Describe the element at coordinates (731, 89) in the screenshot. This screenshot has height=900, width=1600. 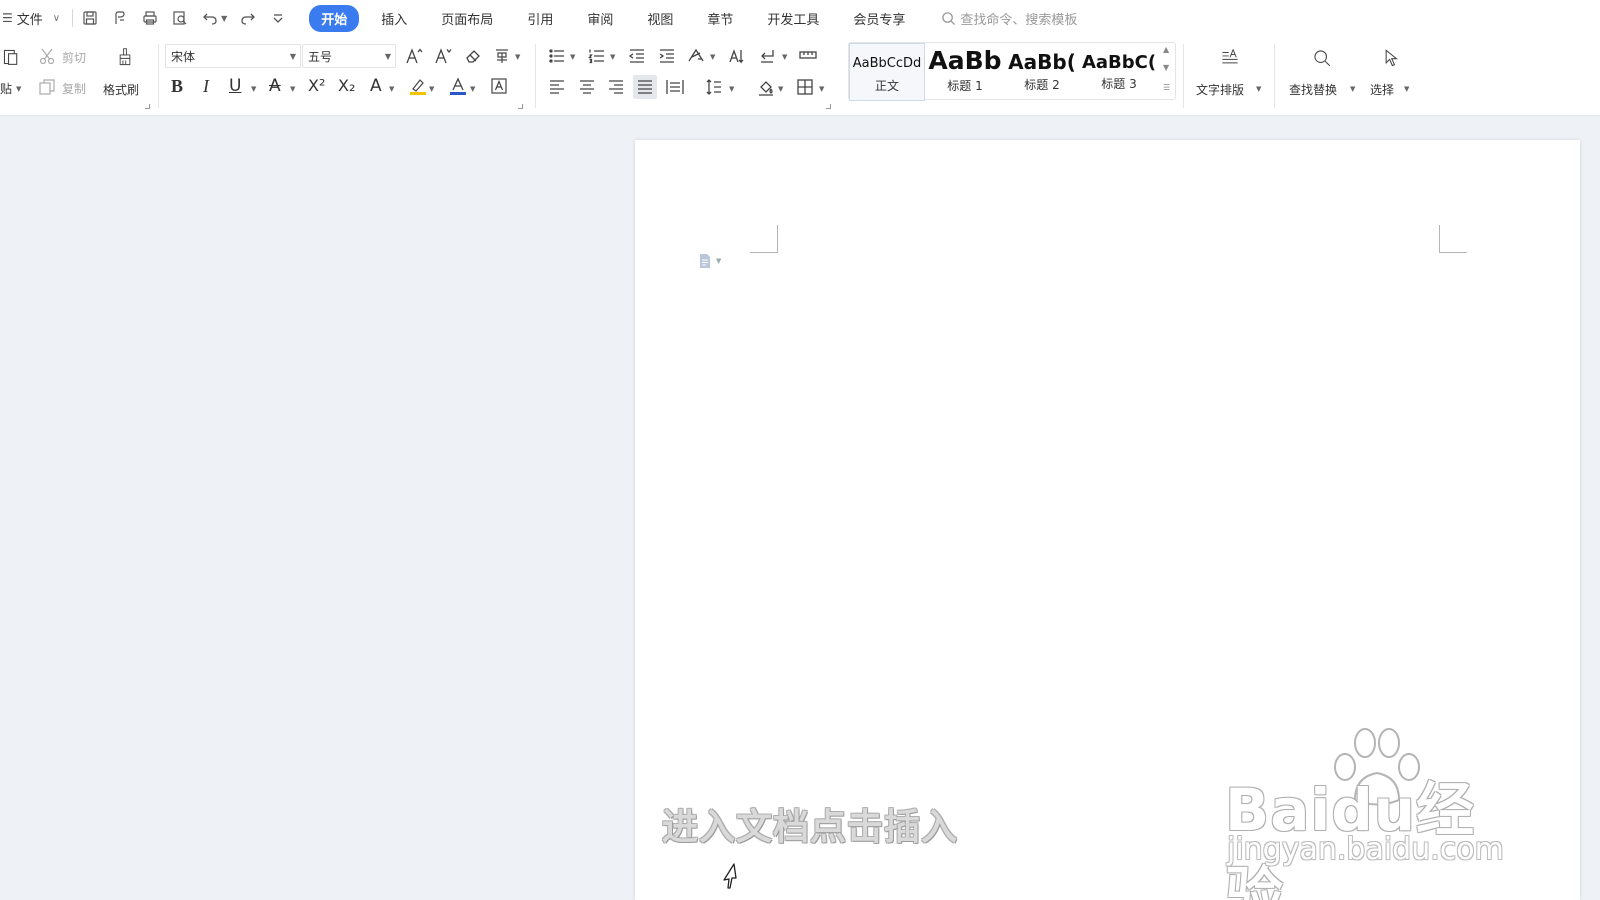
I see `line-spacing-dropdown-icon: ▼` at that location.